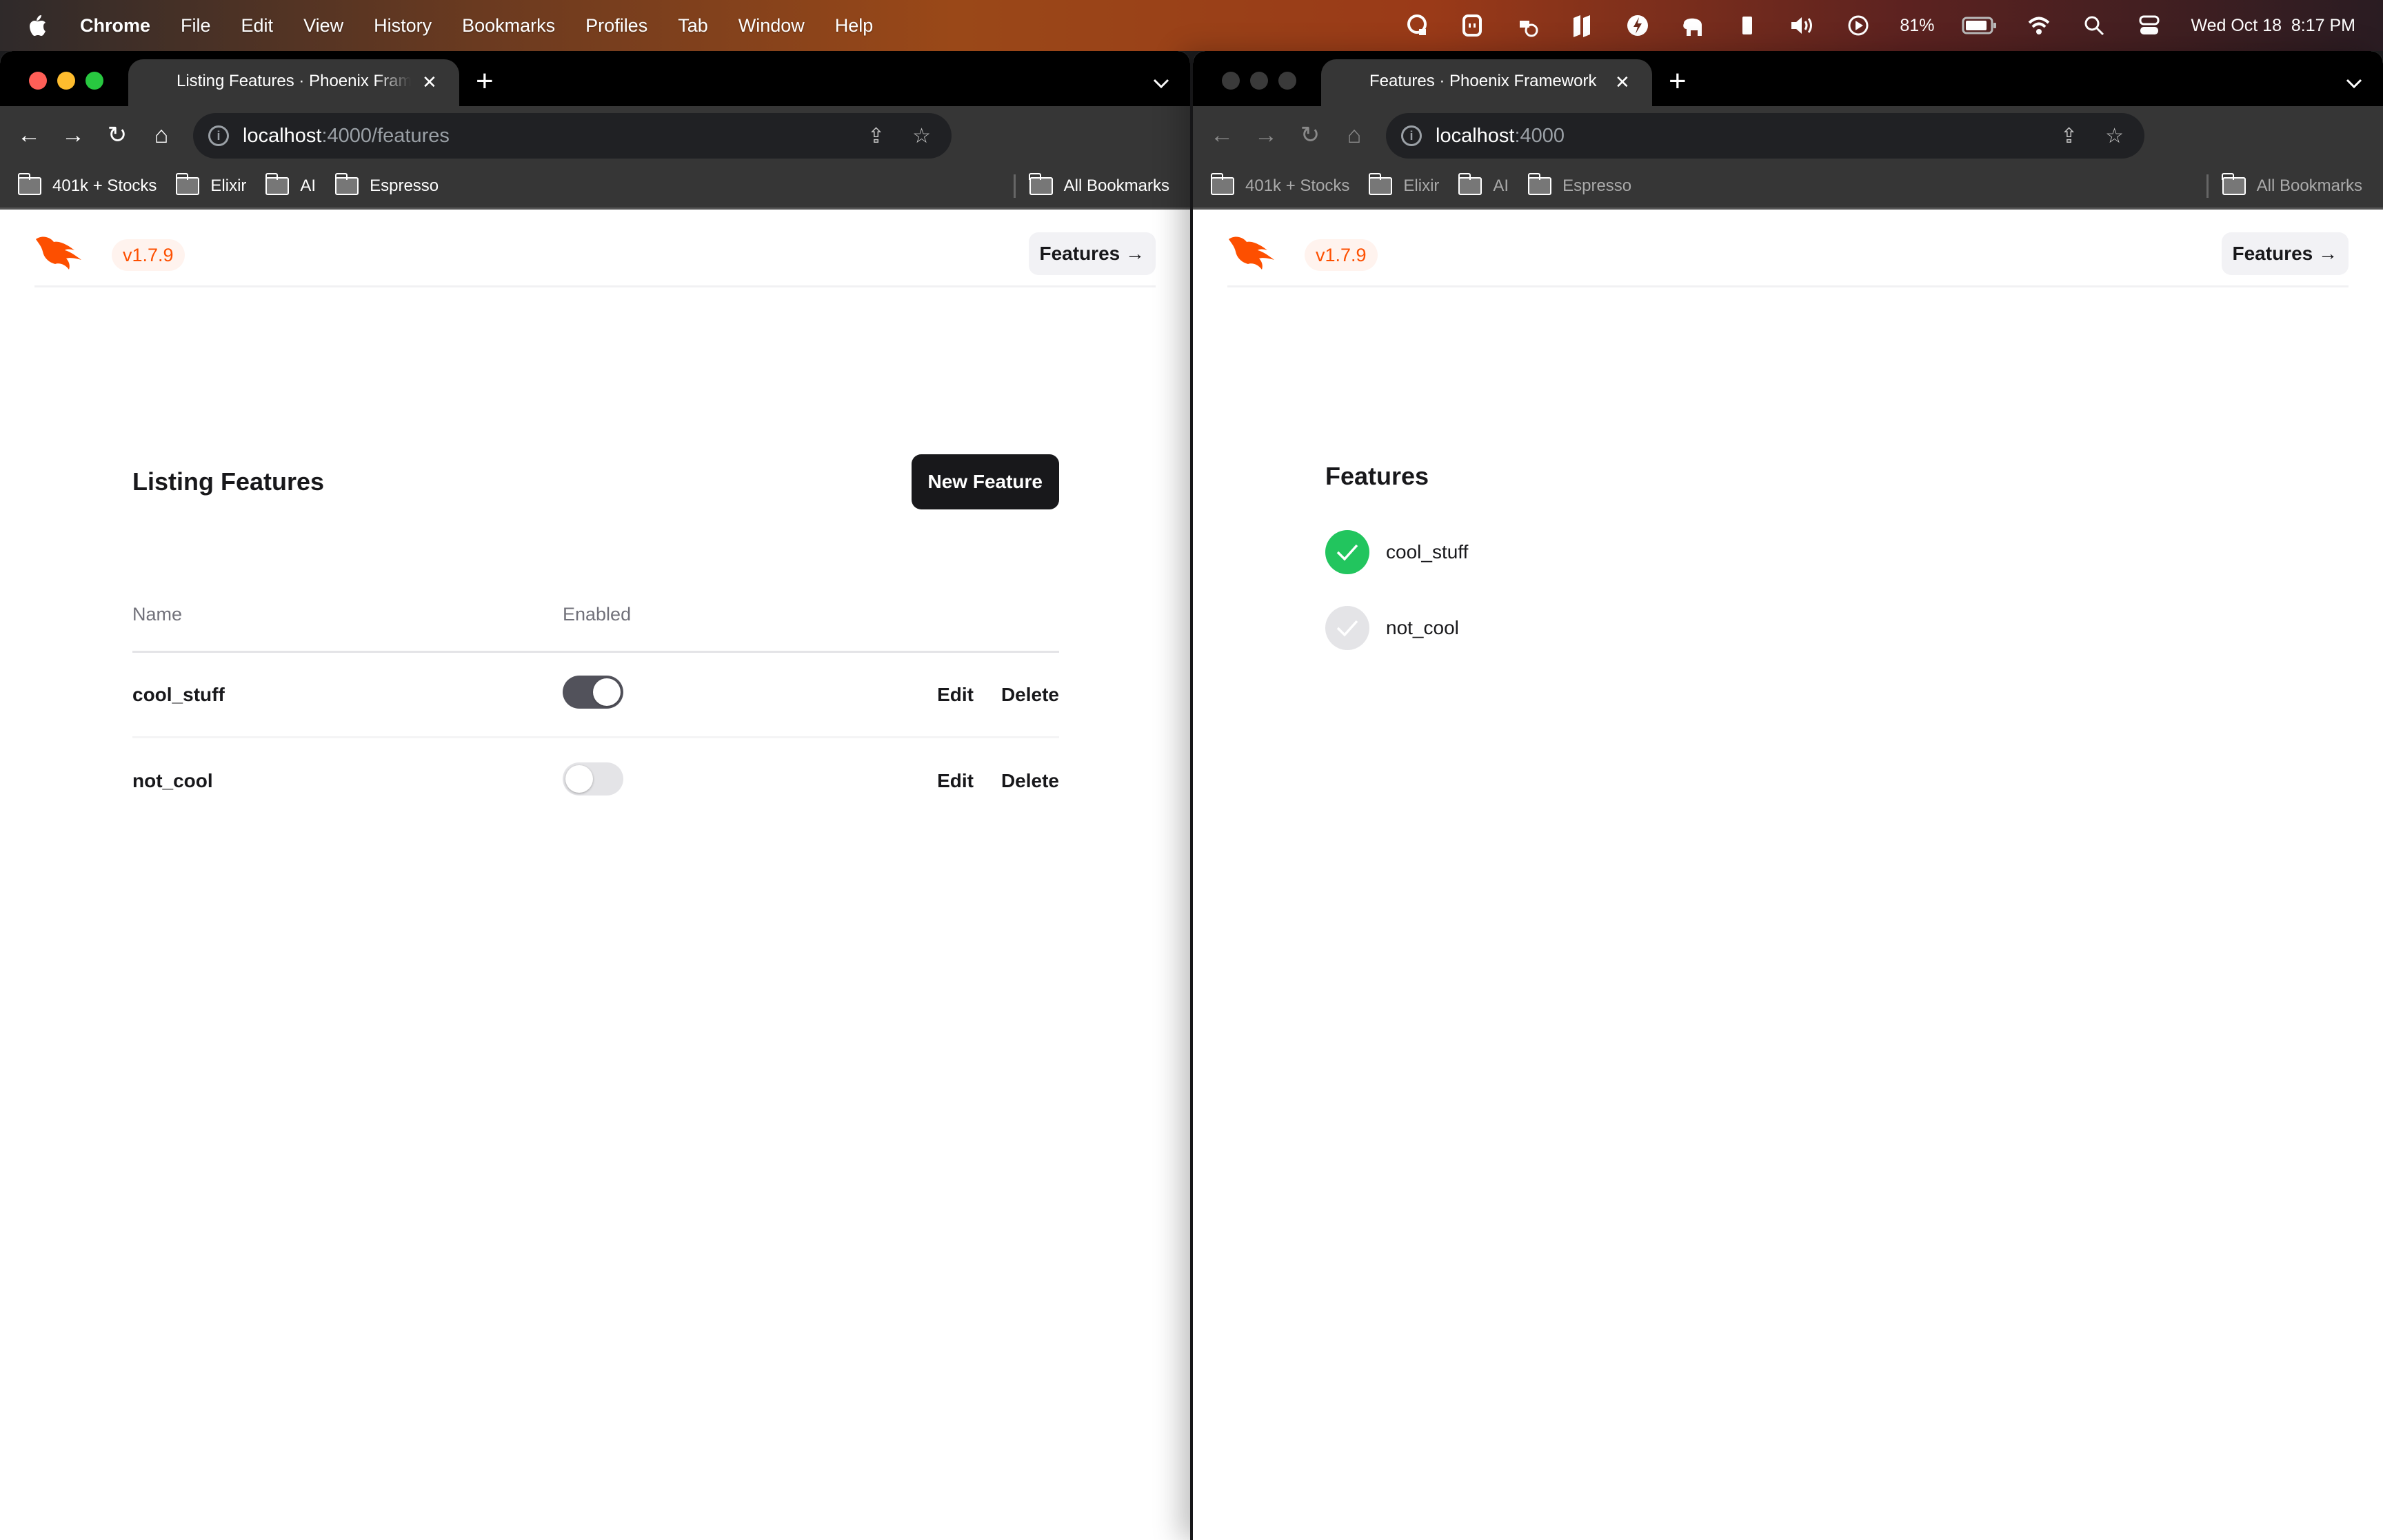 The width and height of the screenshot is (2383, 1540). Describe the element at coordinates (2039, 26) in the screenshot. I see `wifi-icon` at that location.